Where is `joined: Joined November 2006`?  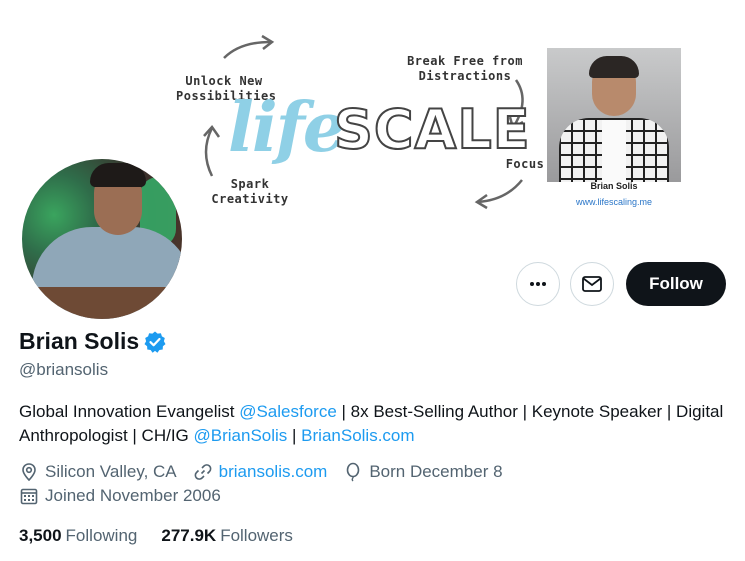
joined: Joined November 2006 is located at coordinates (120, 496).